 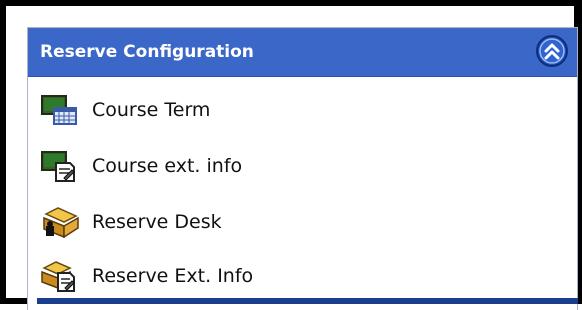 I want to click on menu-item-reserve-ext-info: Reserve Ext. Info, so click(x=300, y=278).